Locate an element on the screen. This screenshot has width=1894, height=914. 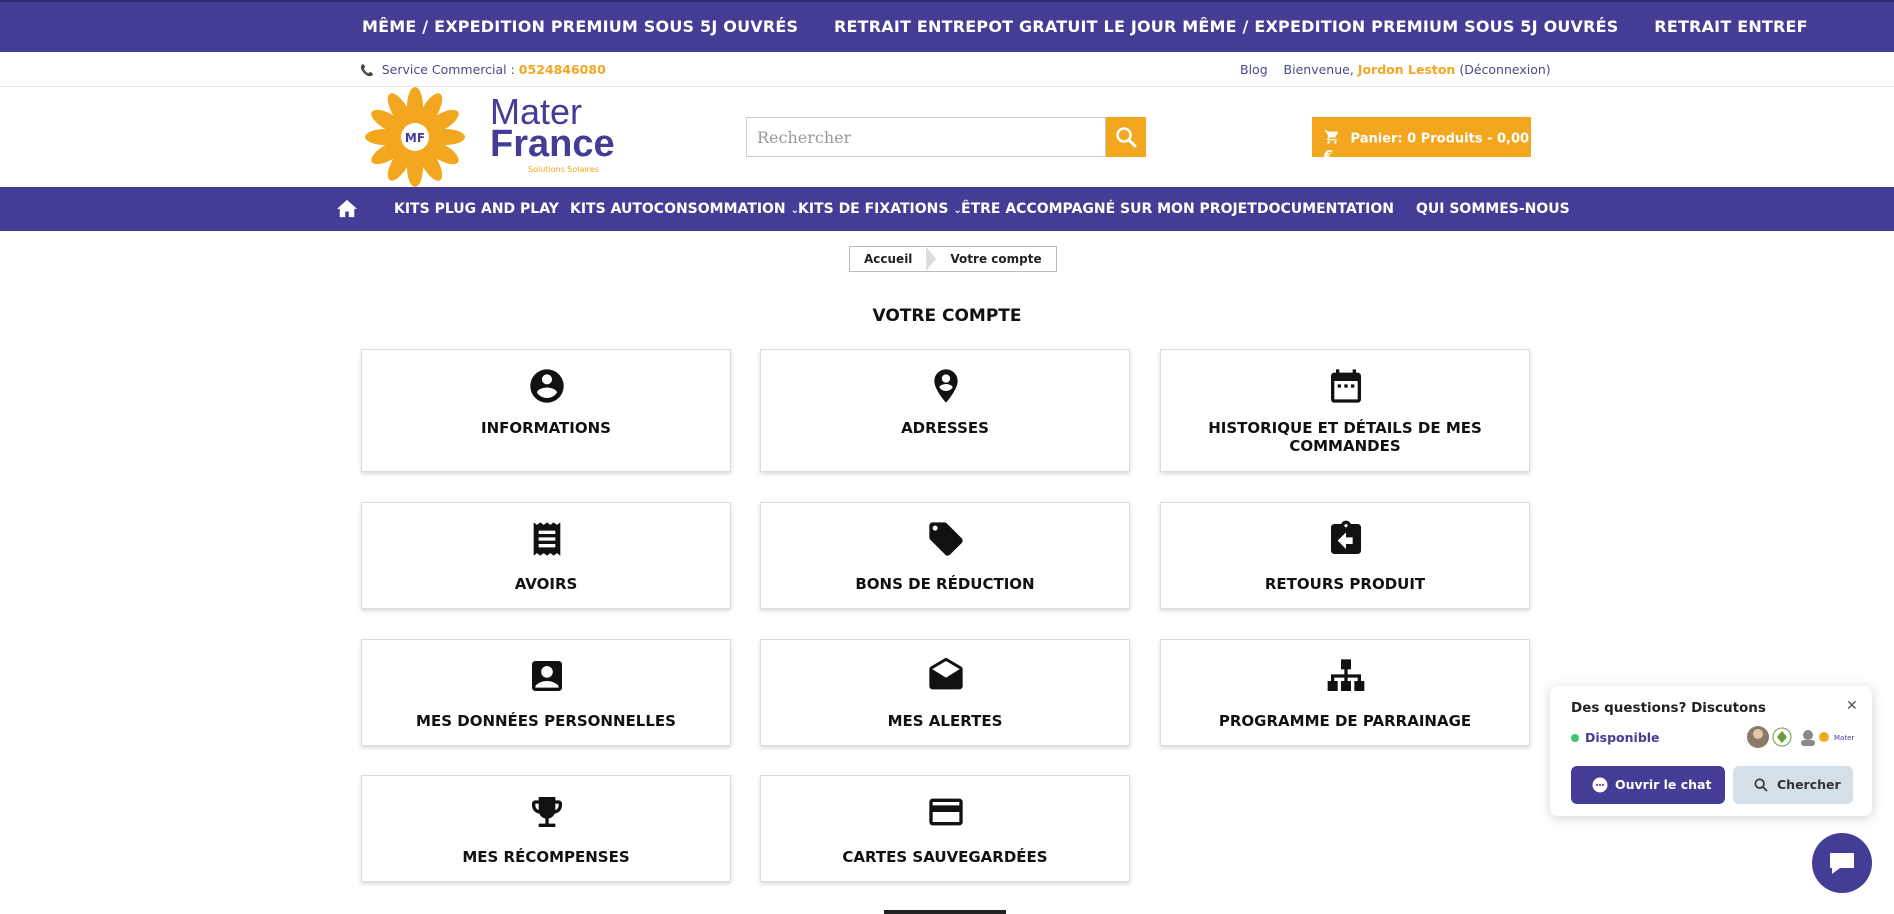
contact-card-icon is located at coordinates (547, 676).